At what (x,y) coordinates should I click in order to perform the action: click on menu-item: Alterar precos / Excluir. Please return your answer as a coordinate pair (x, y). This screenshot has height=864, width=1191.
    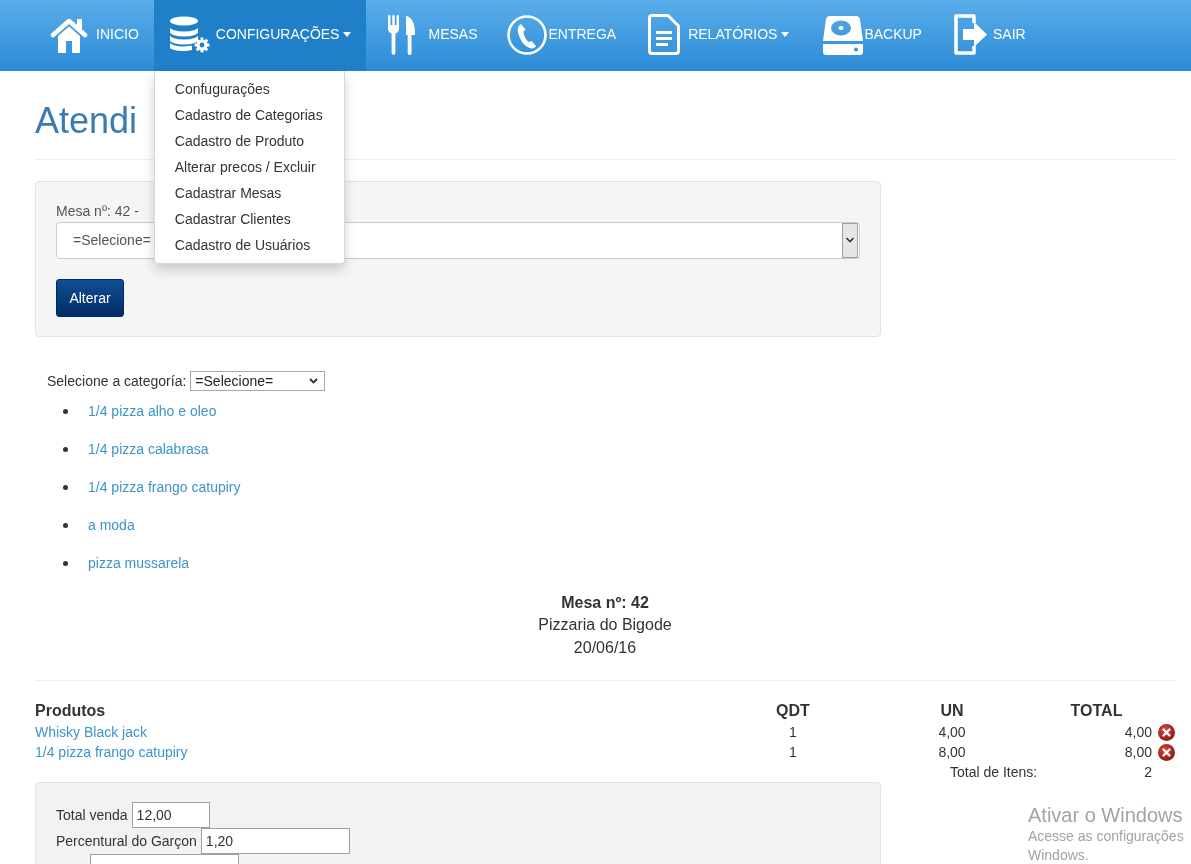
    Looking at the image, I should click on (249, 167).